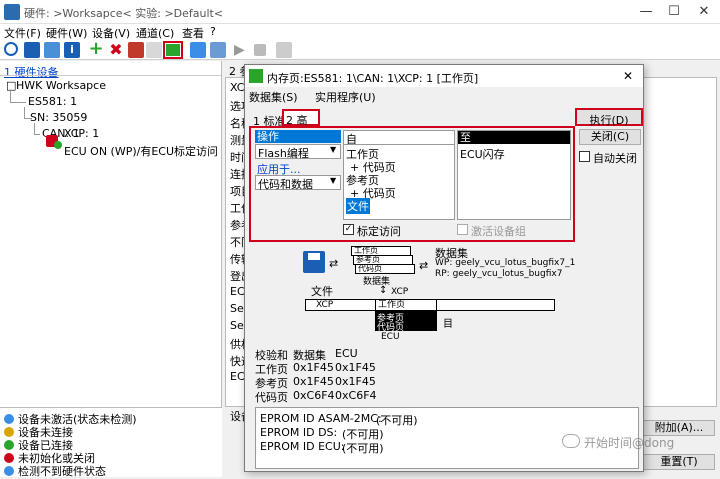  What do you see at coordinates (299, 432) in the screenshot?
I see `eprom-label: EPROM ID DS:` at bounding box center [299, 432].